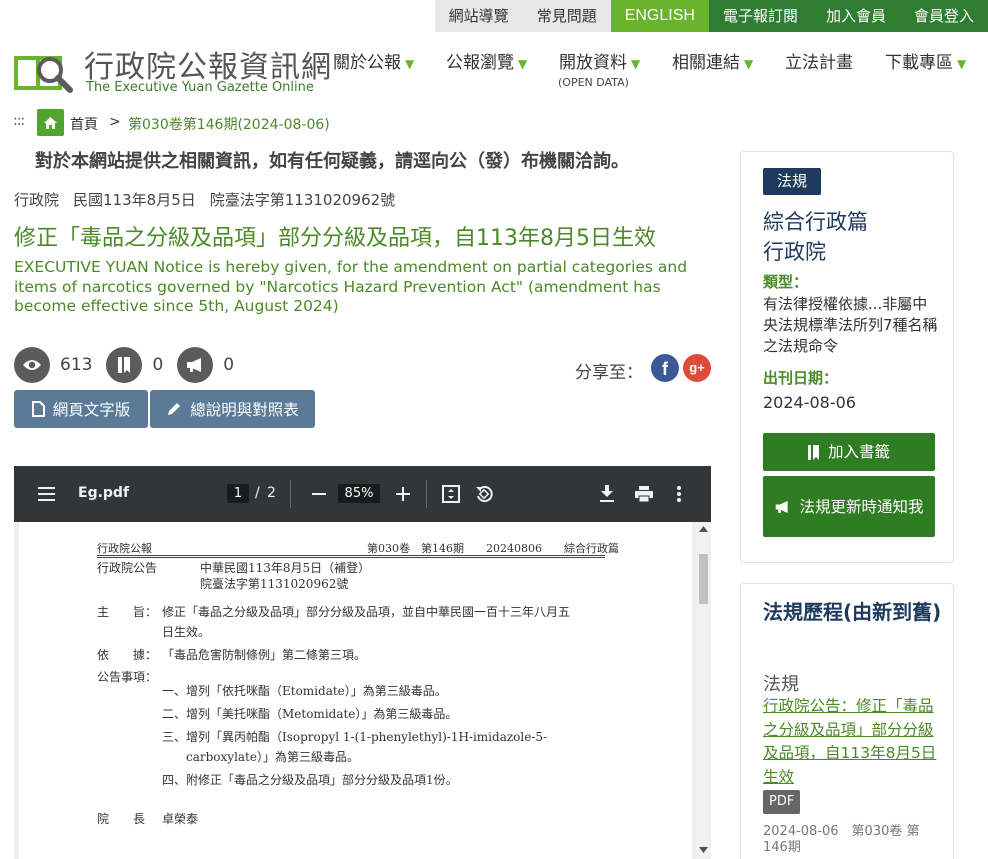 The width and height of the screenshot is (988, 859). I want to click on pdf-subject-label: 主 旨：, so click(127, 612).